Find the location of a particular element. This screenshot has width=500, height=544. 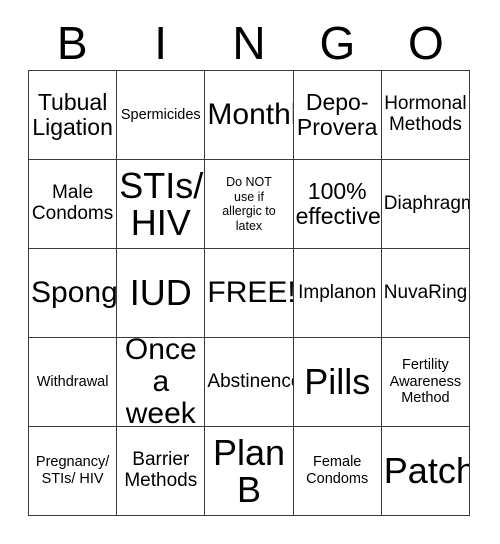

bingo-cell-label: Pregnancy/ STIs/ HIV is located at coordinates (72, 470).